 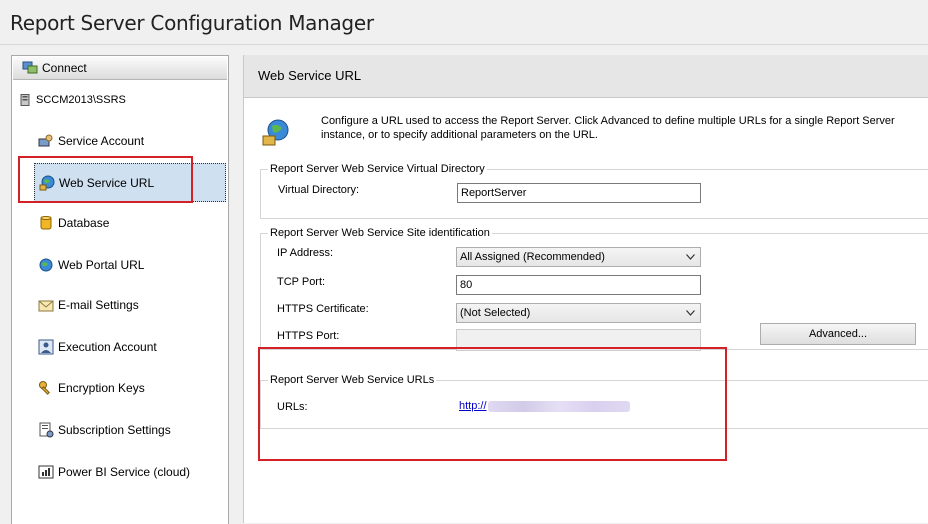 What do you see at coordinates (46, 223) in the screenshot?
I see `database-icon` at bounding box center [46, 223].